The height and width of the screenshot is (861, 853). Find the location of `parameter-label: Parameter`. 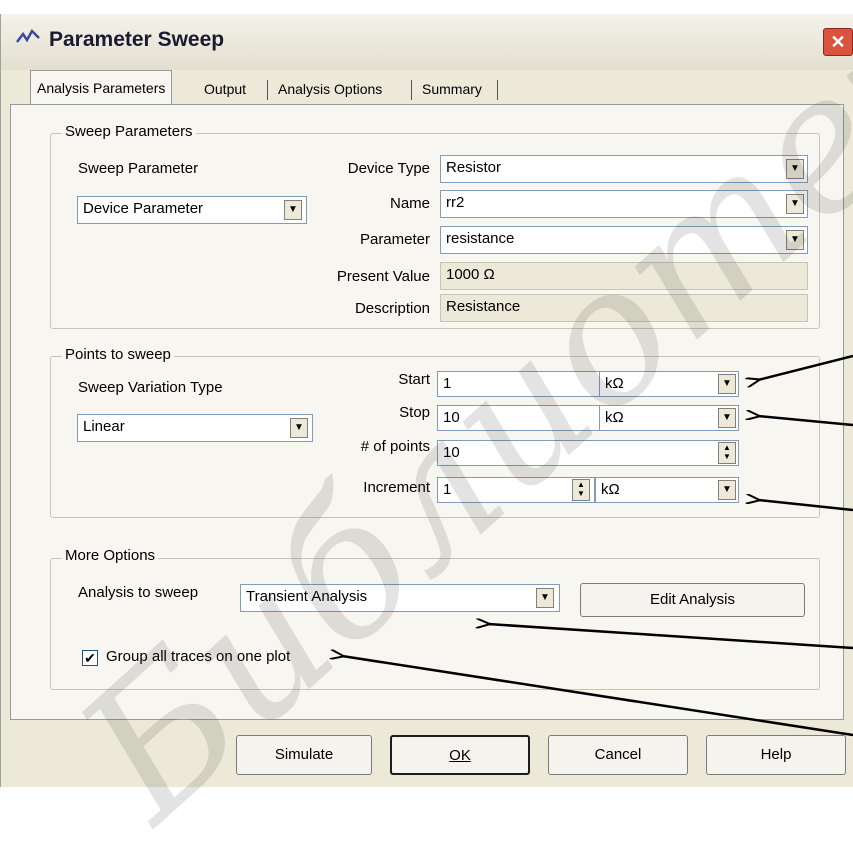

parameter-label: Parameter is located at coordinates (394, 239).